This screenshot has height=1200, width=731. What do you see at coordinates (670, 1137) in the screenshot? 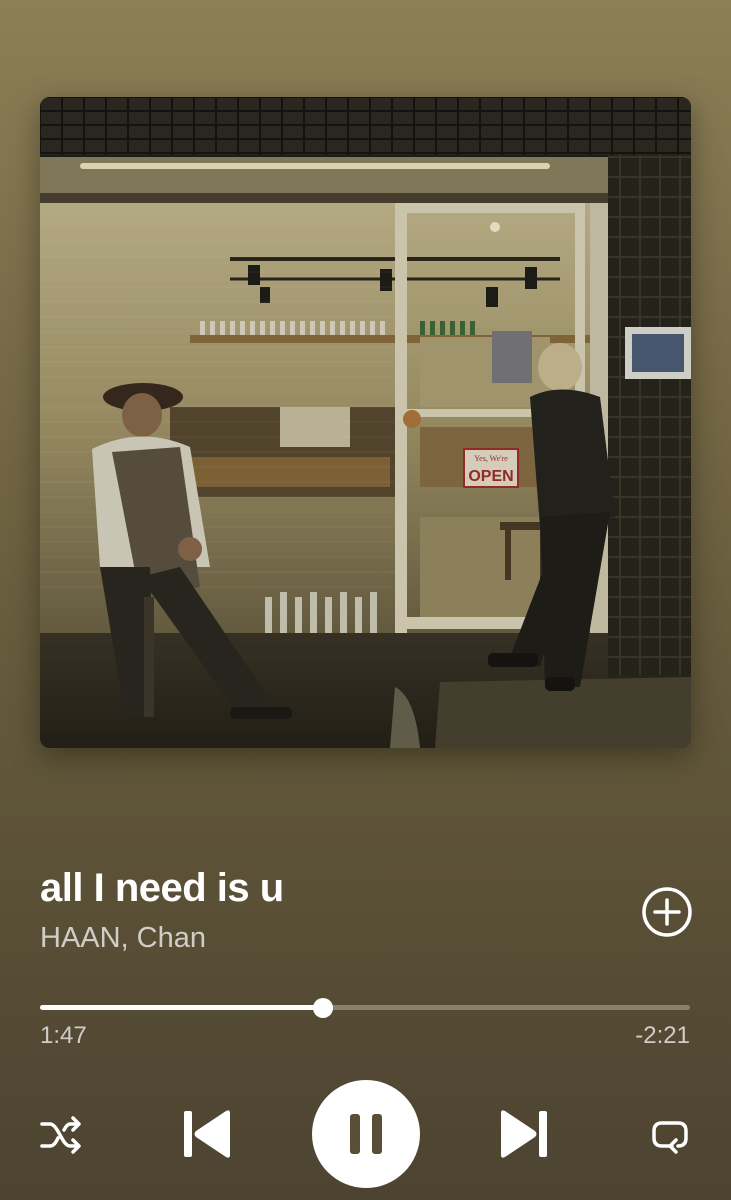
I see `repeat-icon` at bounding box center [670, 1137].